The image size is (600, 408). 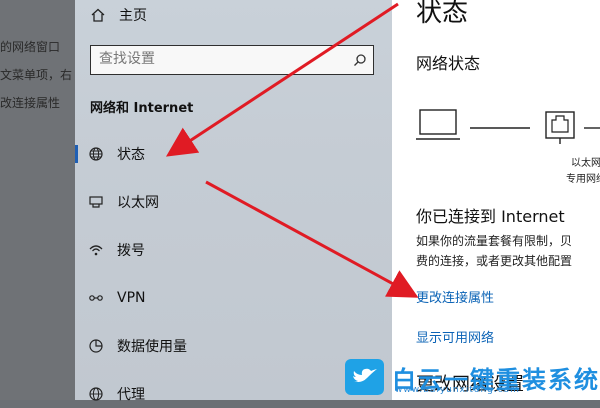 What do you see at coordinates (142, 108) in the screenshot?
I see `section-title: 网络和 Internet` at bounding box center [142, 108].